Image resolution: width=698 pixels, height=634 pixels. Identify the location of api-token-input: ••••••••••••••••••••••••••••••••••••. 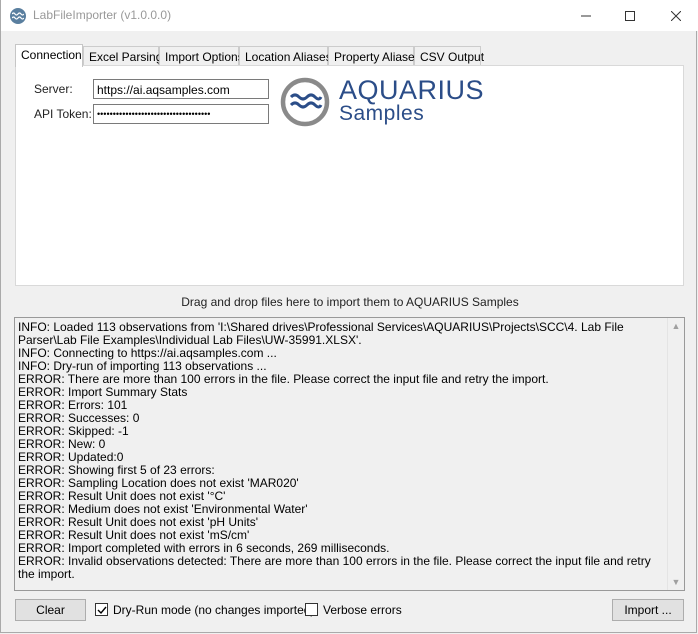
(181, 114).